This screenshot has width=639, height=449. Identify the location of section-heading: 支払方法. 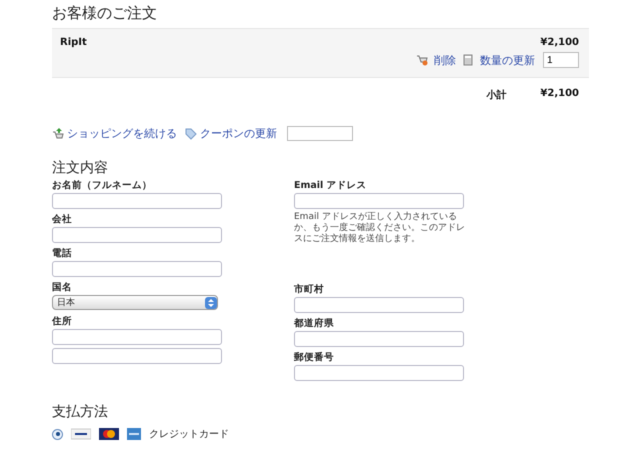
(80, 412).